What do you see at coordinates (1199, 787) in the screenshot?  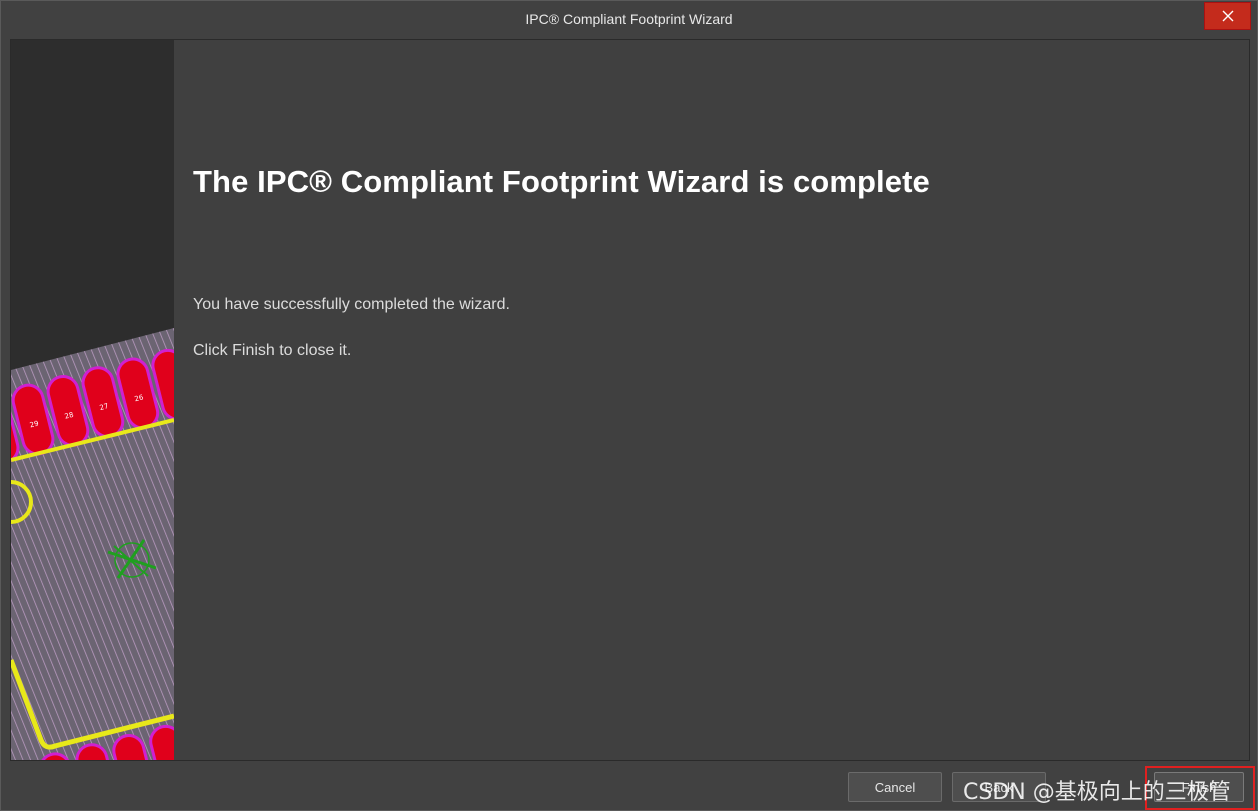 I see `finish-button: Finish` at bounding box center [1199, 787].